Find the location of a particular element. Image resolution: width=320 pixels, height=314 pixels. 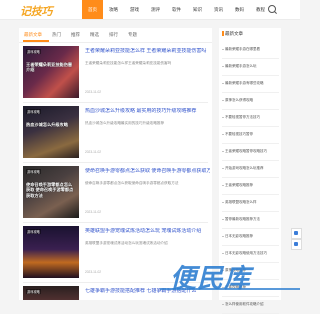

article-title: 热血沙城怎么升级攻略 最实用的技巧升级攻略推荐 is located at coordinates (147, 111).